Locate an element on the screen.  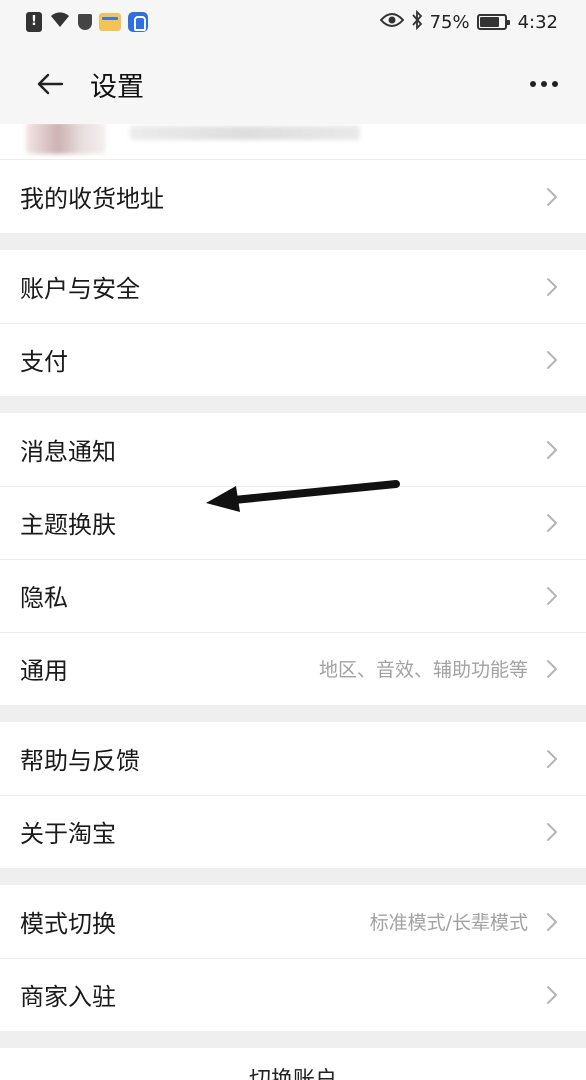
shield-icon is located at coordinates (85, 22).